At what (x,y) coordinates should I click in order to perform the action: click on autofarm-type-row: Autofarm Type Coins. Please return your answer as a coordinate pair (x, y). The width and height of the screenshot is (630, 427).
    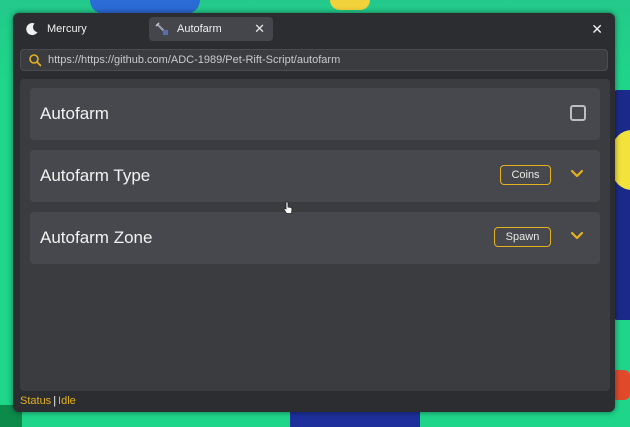
    Looking at the image, I should click on (315, 176).